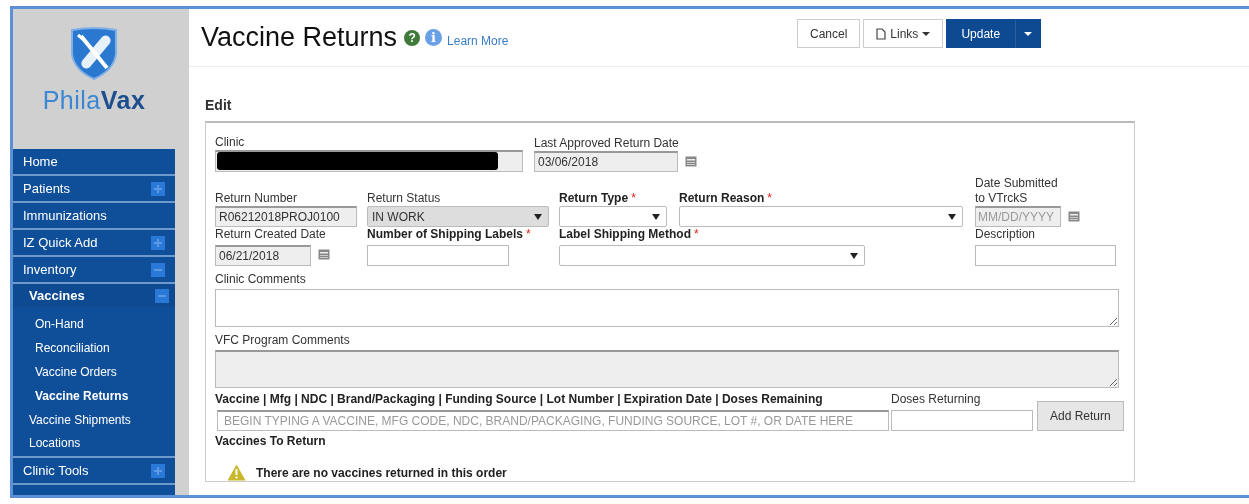 The image size is (1249, 504). Describe the element at coordinates (94, 162) in the screenshot. I see `nav-item: Home` at that location.